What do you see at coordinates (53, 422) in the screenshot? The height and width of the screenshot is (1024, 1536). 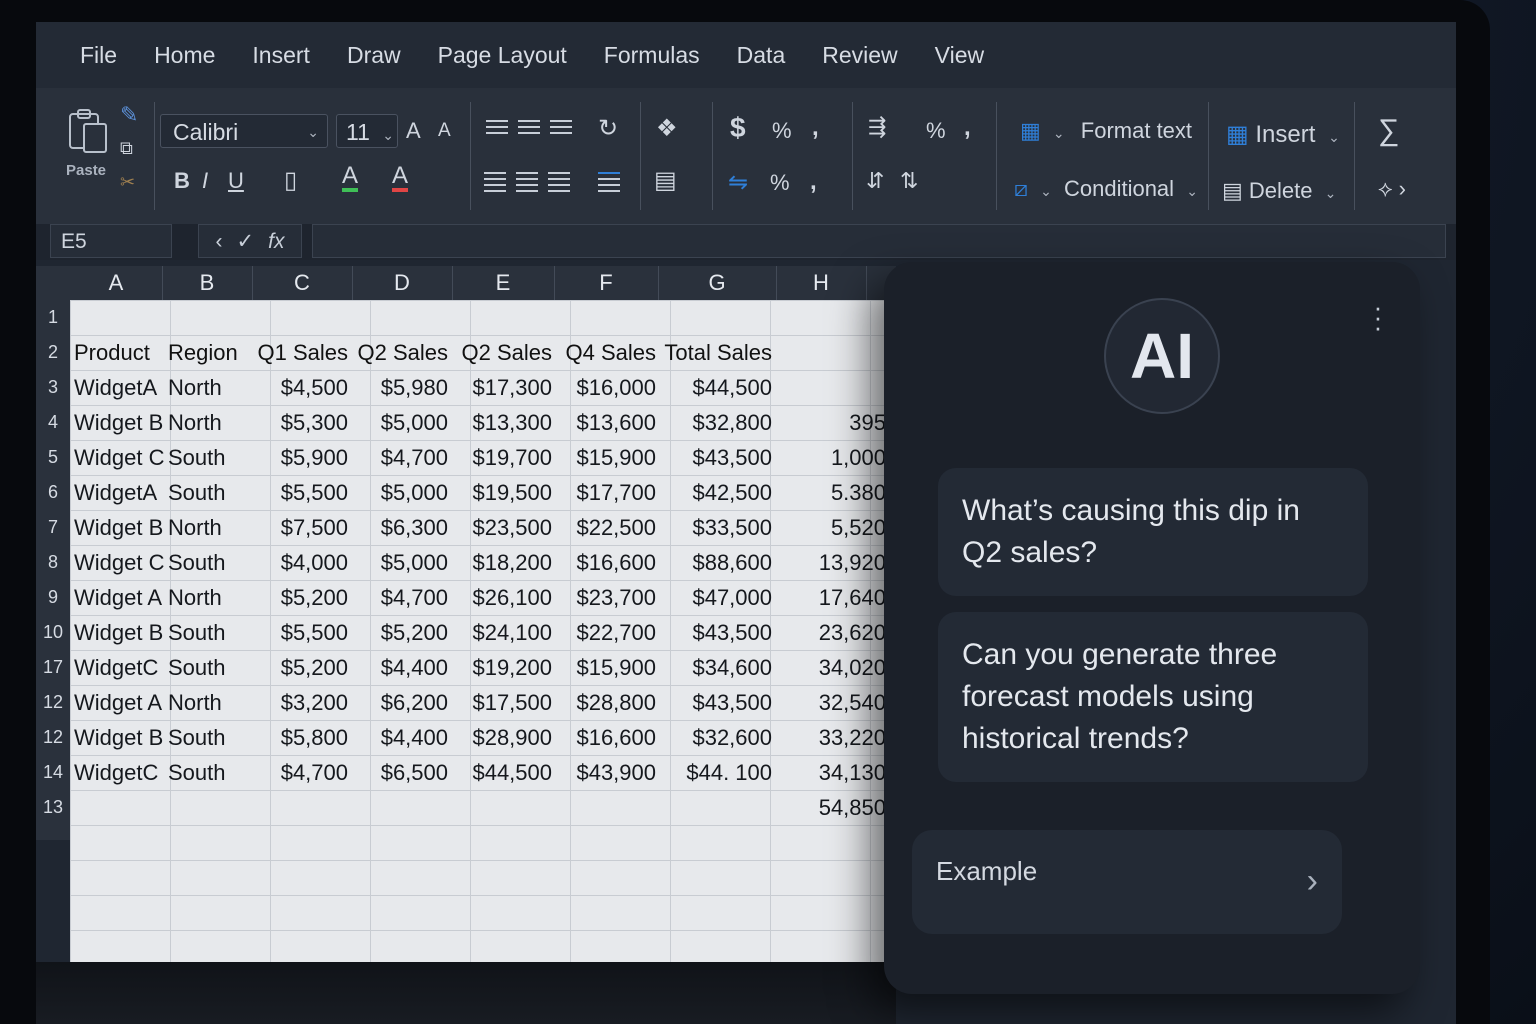 I see `row-header: 4` at bounding box center [53, 422].